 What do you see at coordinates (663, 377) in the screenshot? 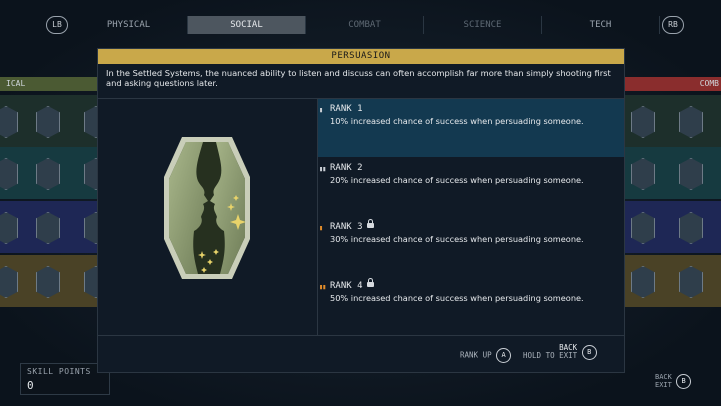
I see `back-label: BACK` at bounding box center [663, 377].